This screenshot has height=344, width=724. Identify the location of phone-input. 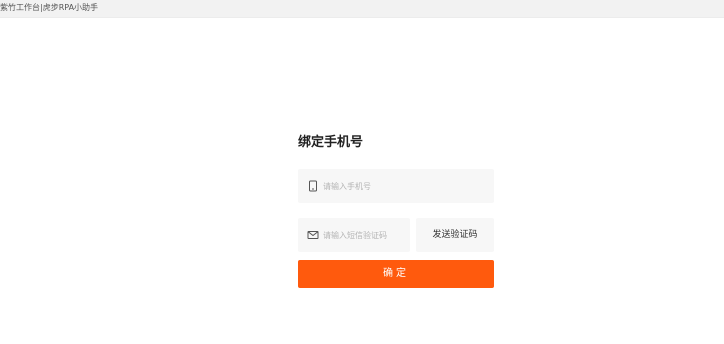
(403, 186).